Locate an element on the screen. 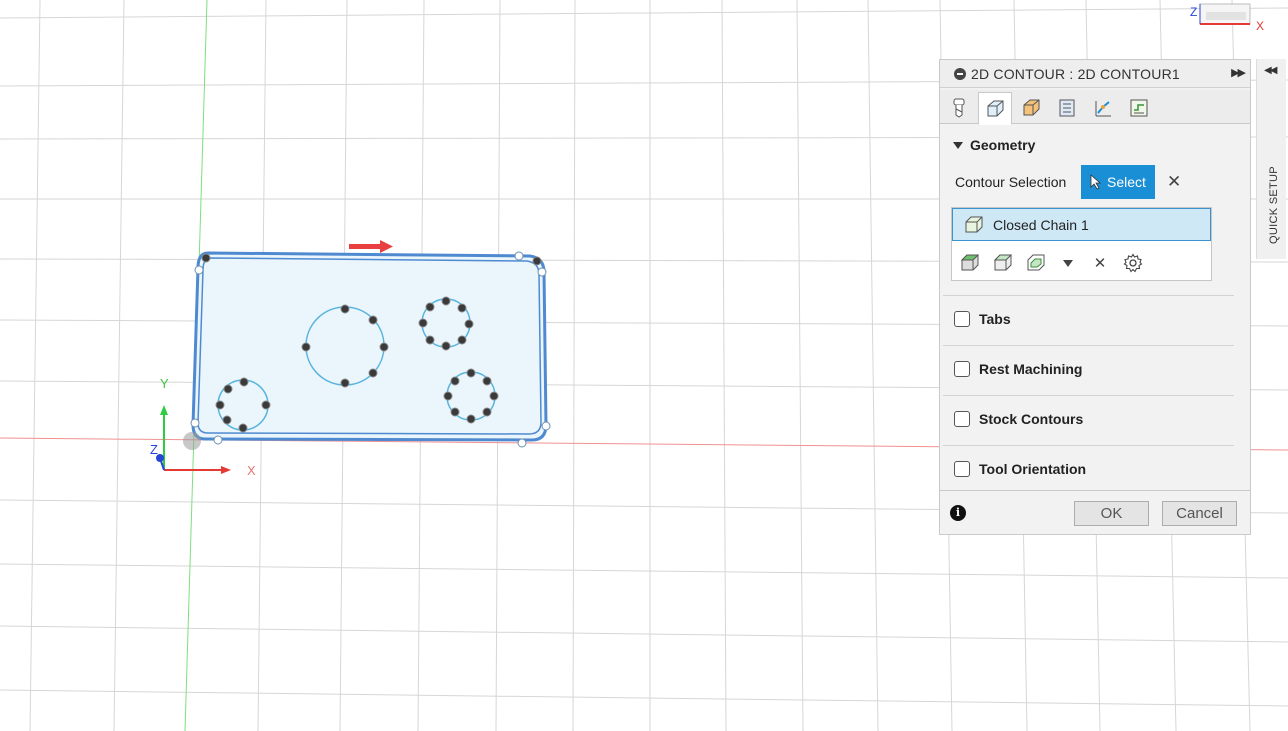 This screenshot has height=731, width=1288. quick-setup-tab: ◀◀ QUICK SETUP is located at coordinates (1271, 159).